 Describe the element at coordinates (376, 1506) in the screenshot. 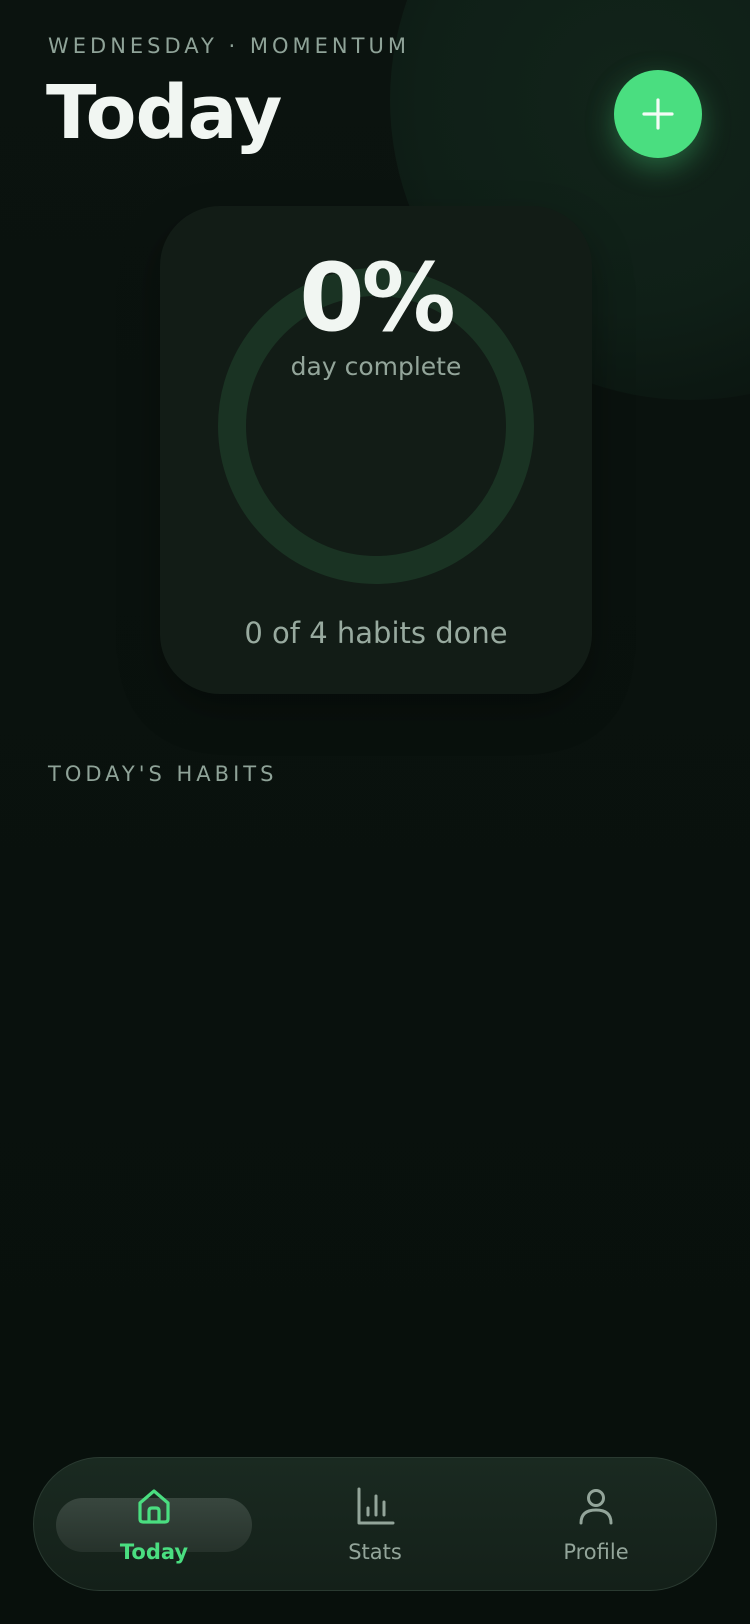

I see `bar-chart-icon` at that location.